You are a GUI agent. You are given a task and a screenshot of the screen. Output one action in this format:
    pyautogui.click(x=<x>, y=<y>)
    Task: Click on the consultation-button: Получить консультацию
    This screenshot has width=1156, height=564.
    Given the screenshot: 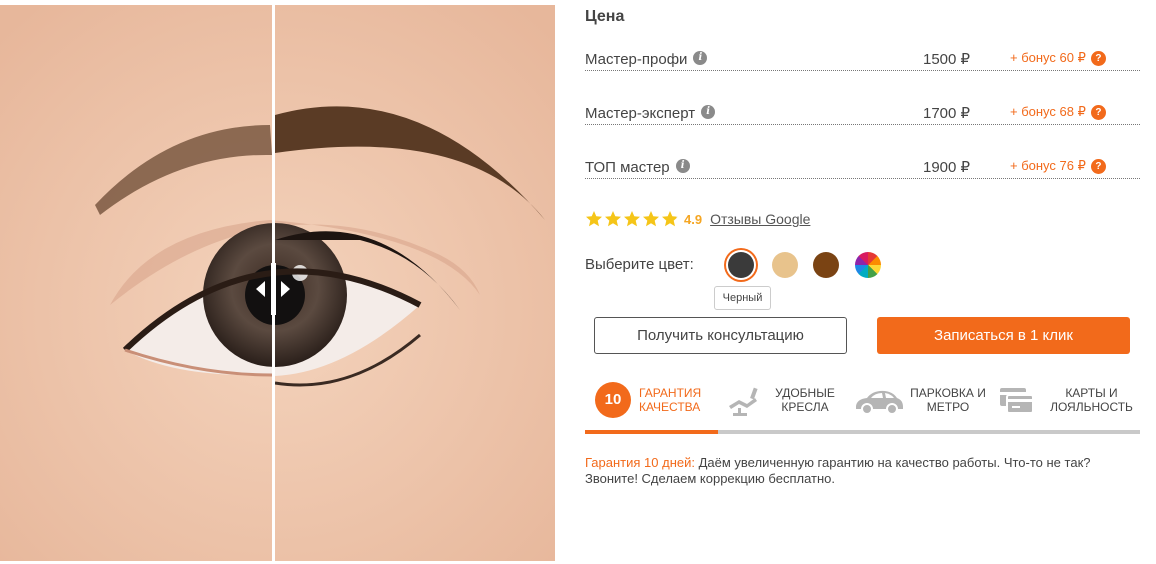 What is the action you would take?
    pyautogui.click(x=720, y=335)
    